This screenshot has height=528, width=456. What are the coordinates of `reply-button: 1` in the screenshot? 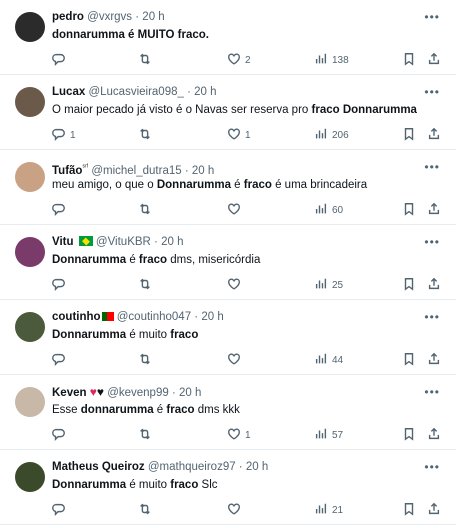 It's located at (64, 135).